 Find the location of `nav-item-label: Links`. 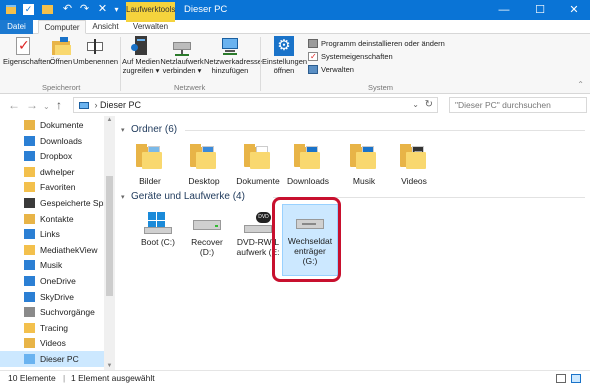

nav-item-label: Links is located at coordinates (50, 234).